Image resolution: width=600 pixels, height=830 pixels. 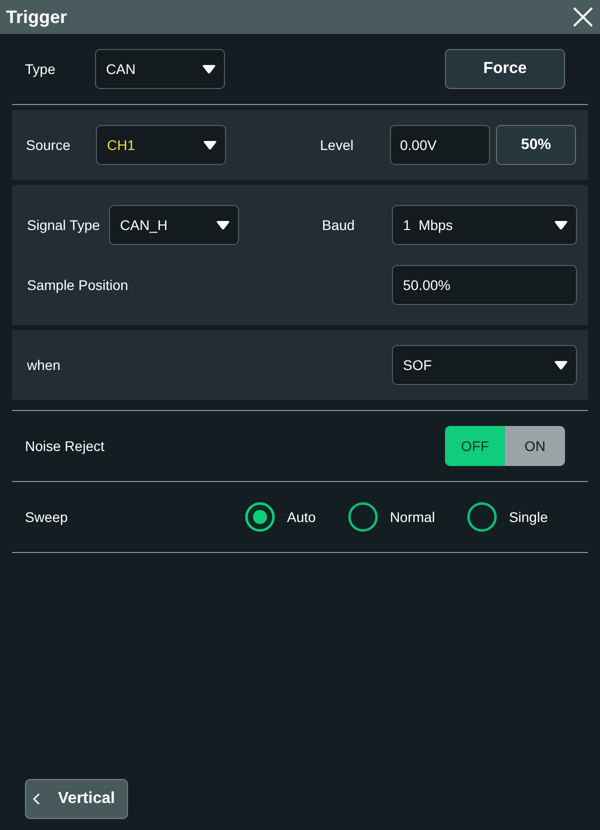 I want to click on field-label: Signal Type, so click(x=64, y=225).